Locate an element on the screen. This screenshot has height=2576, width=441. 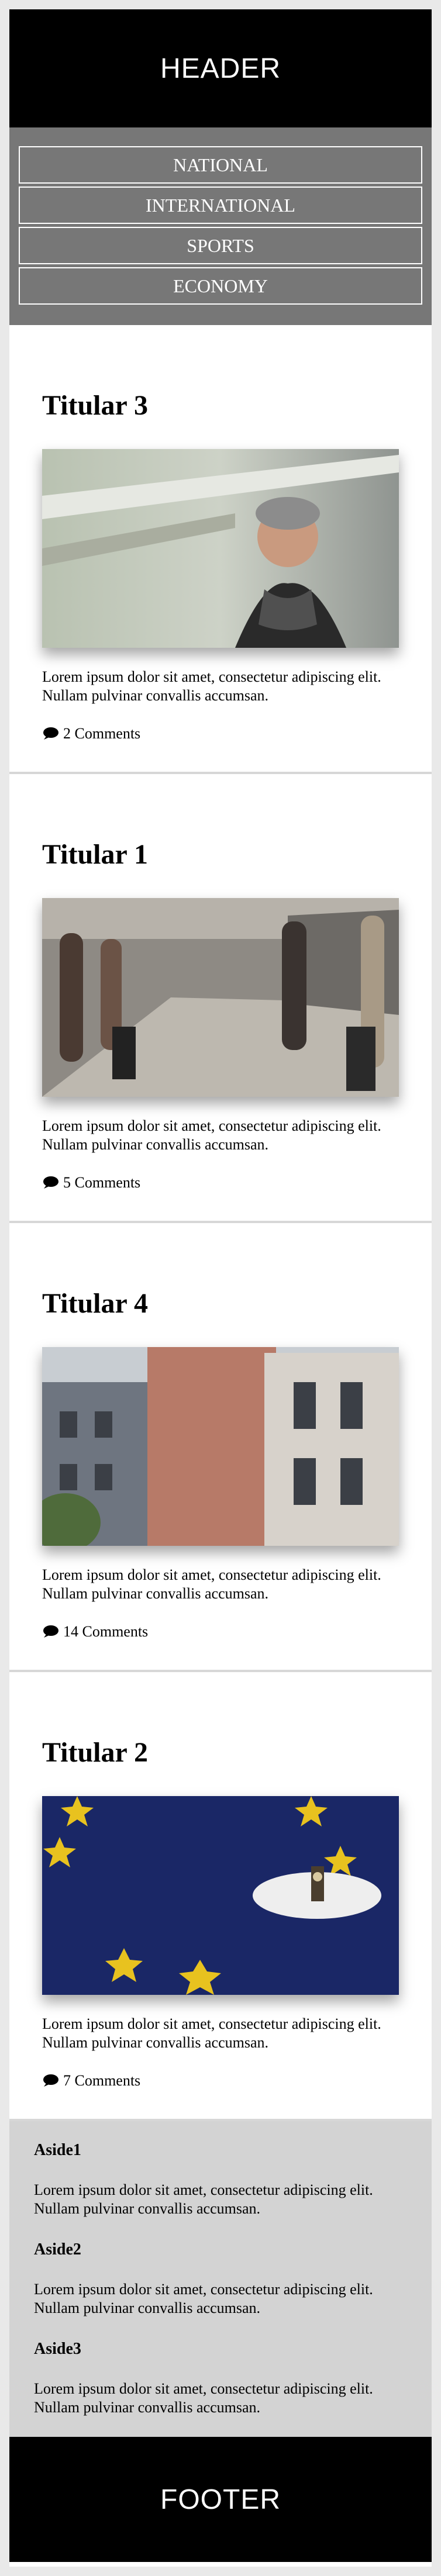
article-title: Titular 2 is located at coordinates (95, 1752).